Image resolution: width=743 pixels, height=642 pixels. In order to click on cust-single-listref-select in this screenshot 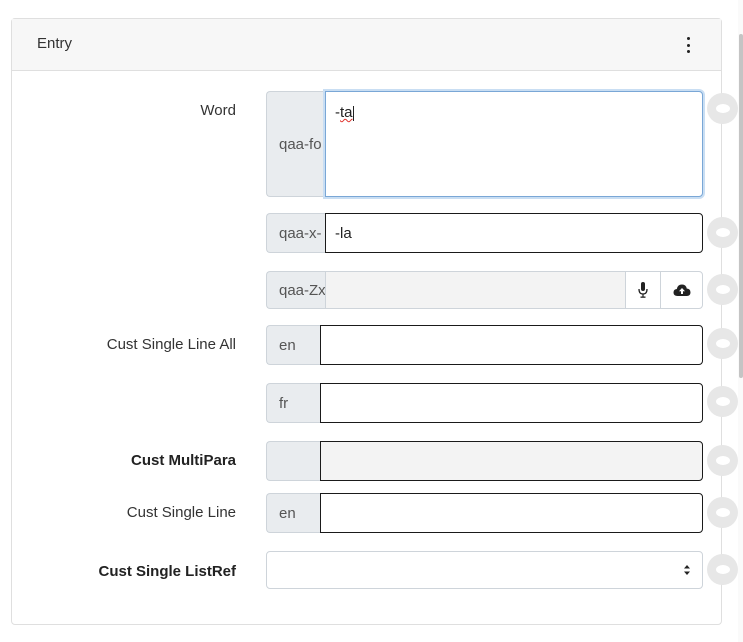, I will do `click(484, 570)`.